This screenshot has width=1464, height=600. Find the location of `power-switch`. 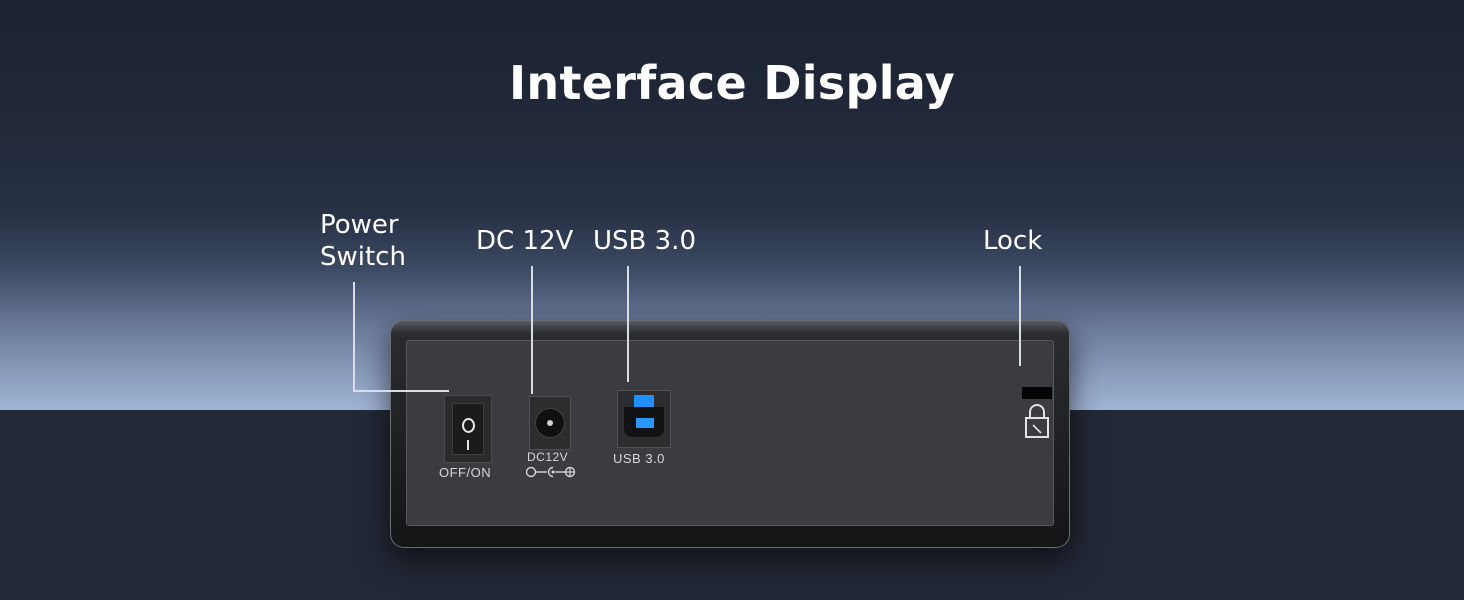

power-switch is located at coordinates (468, 429).